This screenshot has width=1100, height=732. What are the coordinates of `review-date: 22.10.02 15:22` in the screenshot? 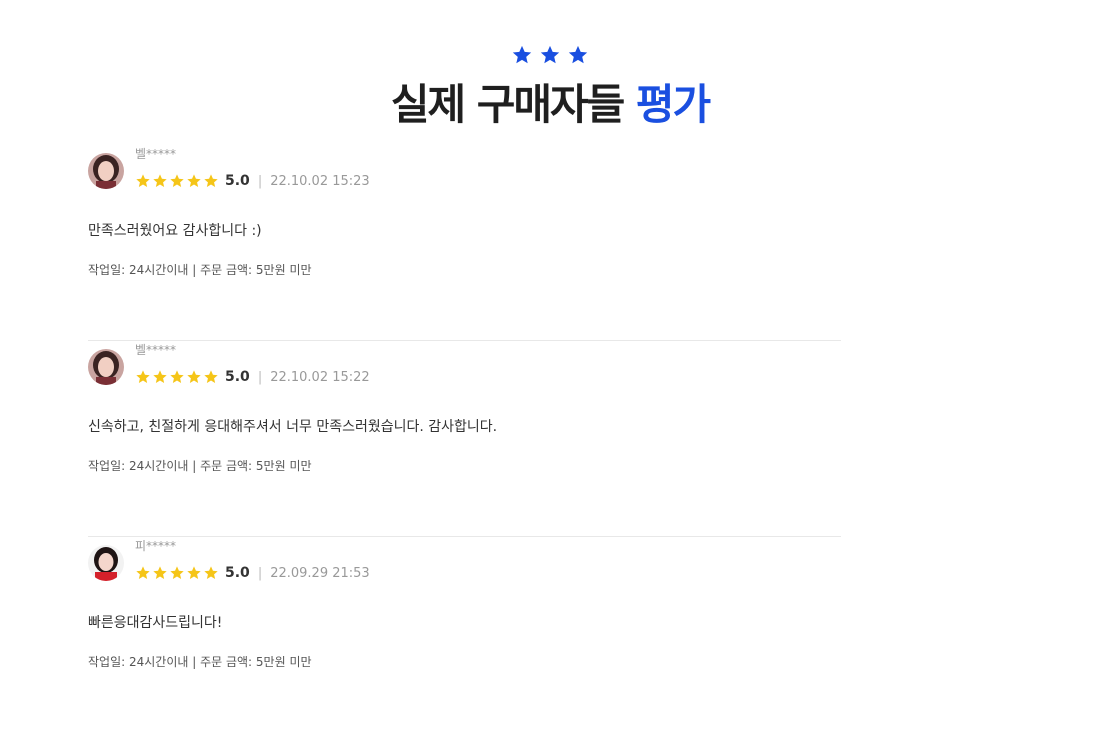 It's located at (320, 377).